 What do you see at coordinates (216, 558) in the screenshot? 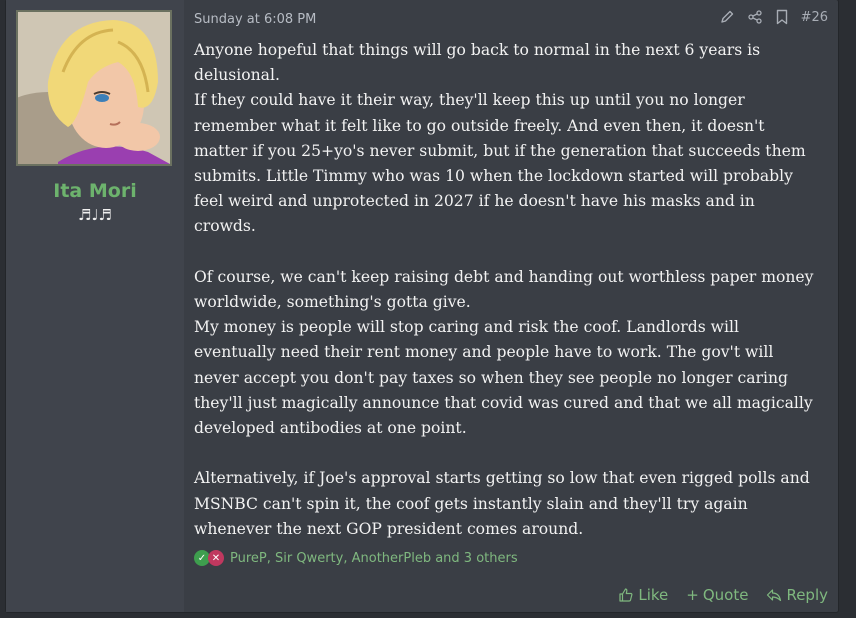
I see `x-icon: ✕` at bounding box center [216, 558].